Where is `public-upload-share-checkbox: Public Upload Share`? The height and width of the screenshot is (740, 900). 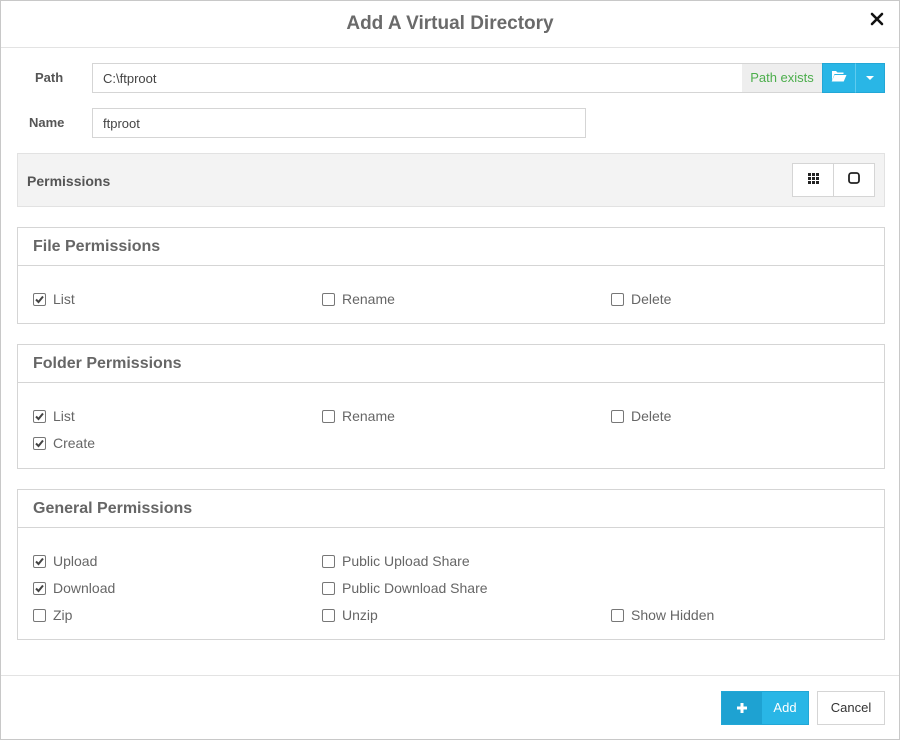
public-upload-share-checkbox: Public Upload Share is located at coordinates (396, 561).